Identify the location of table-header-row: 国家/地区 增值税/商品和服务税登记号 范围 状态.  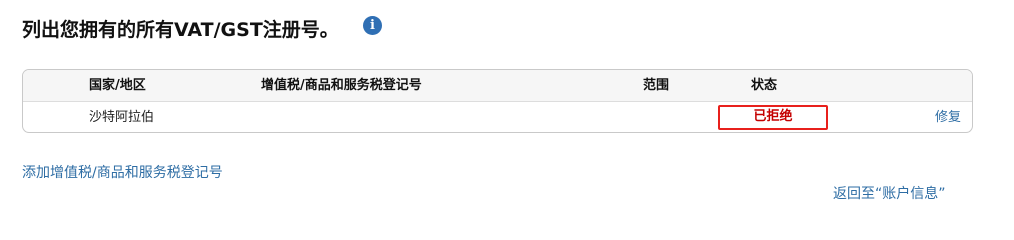
(497, 86).